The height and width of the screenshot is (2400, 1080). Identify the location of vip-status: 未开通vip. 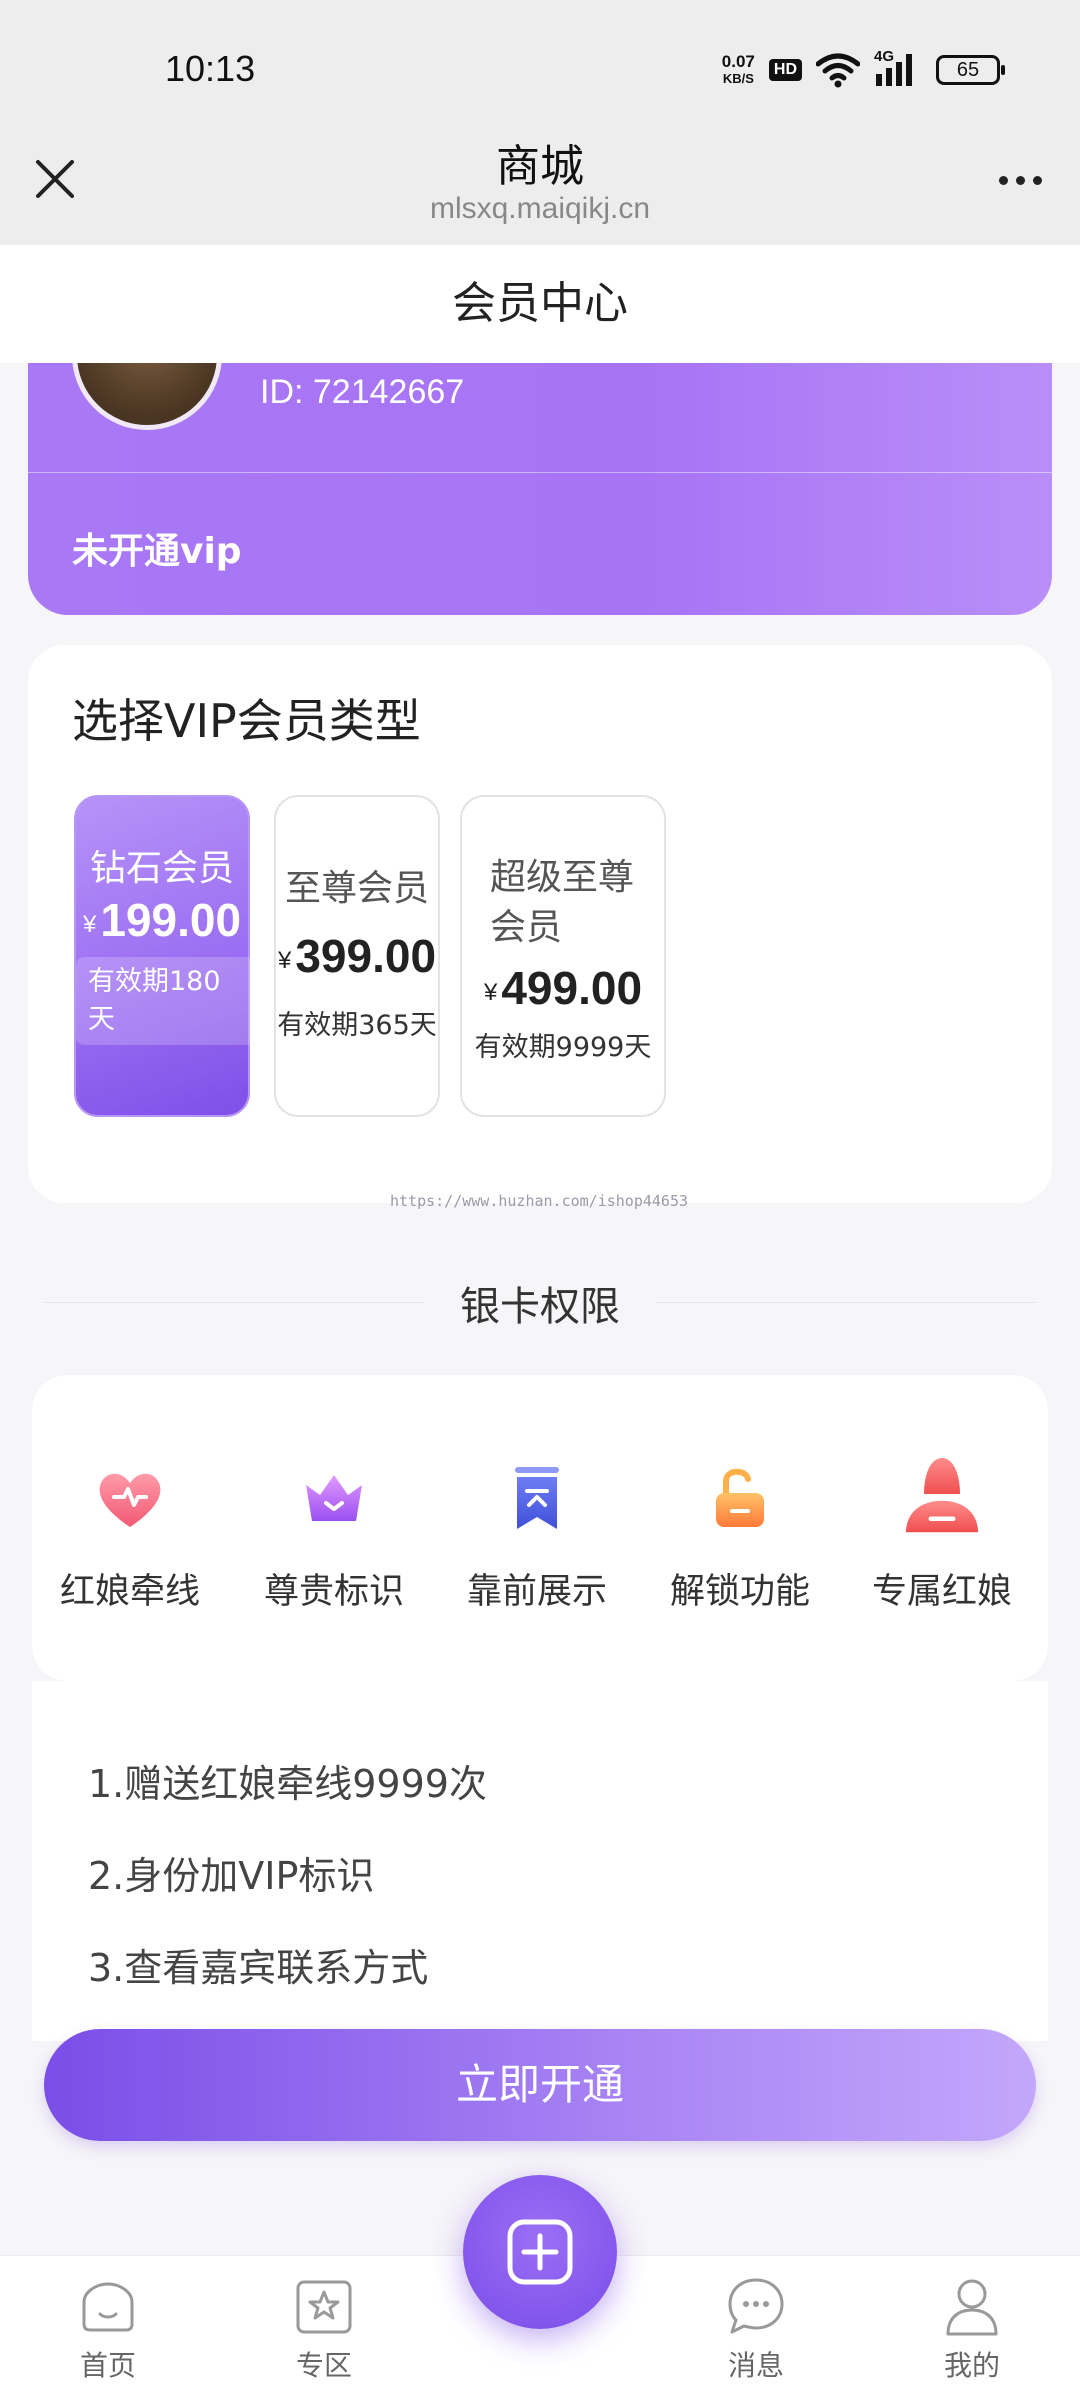
(157, 551).